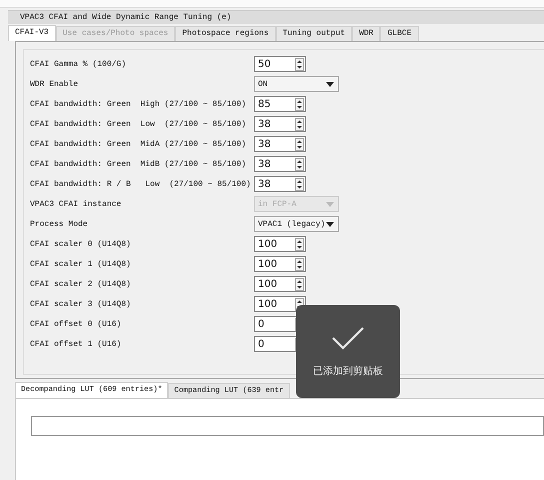  I want to click on spin-box: 85, so click(280, 104).